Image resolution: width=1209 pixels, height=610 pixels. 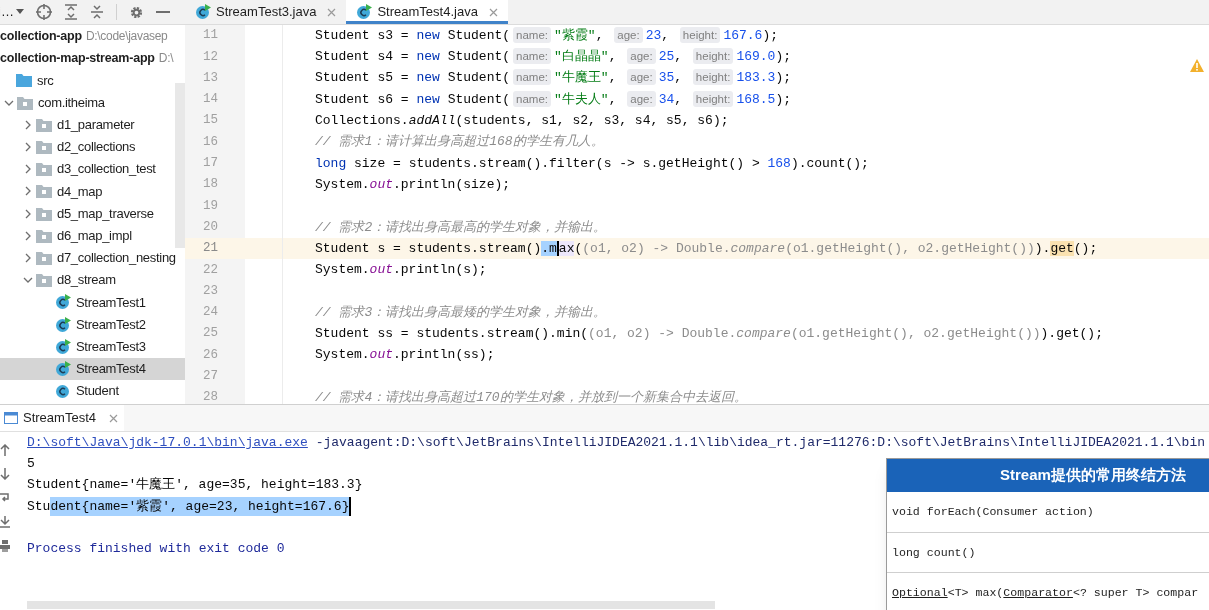 I want to click on code-text: // 需求1：请计算出身高超过168的学生有几人。, so click(x=459, y=142).